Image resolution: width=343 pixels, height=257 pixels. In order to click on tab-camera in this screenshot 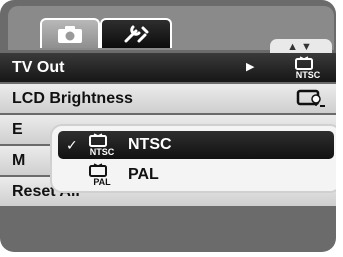, I will do `click(70, 33)`.